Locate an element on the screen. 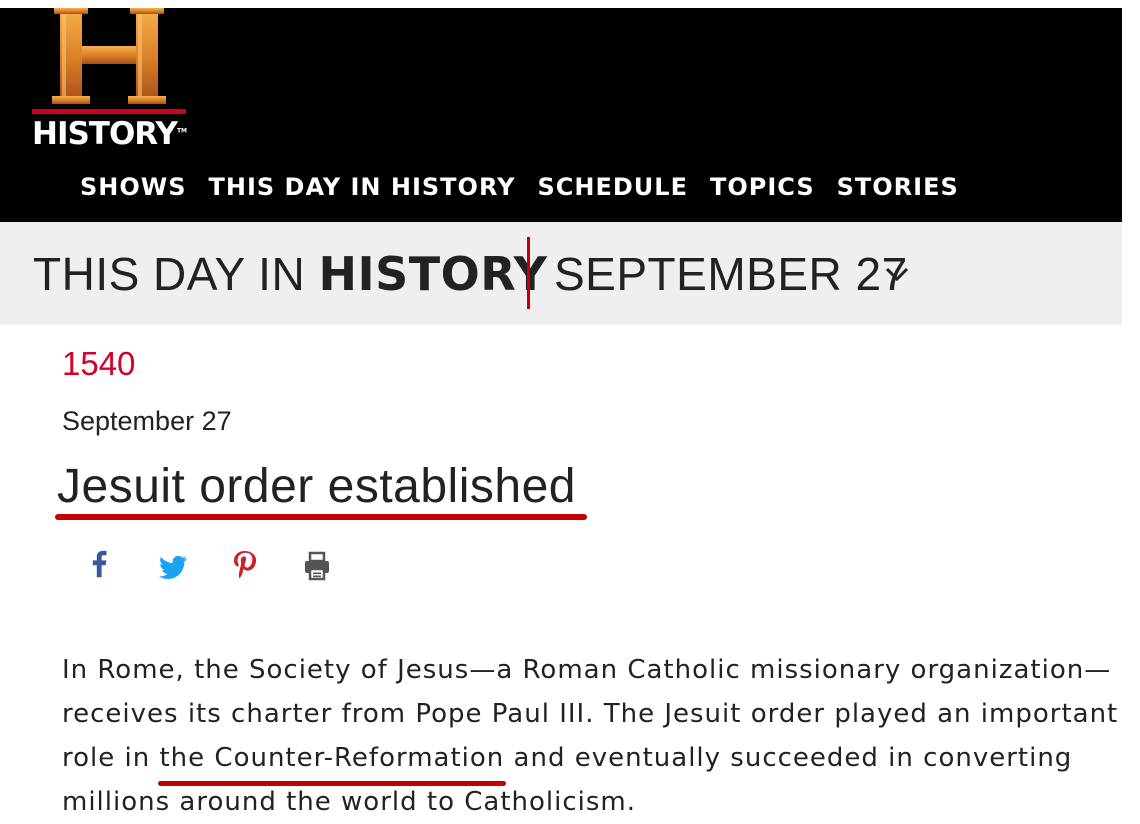 This screenshot has height=824, width=1140. band-divider is located at coordinates (528, 273).